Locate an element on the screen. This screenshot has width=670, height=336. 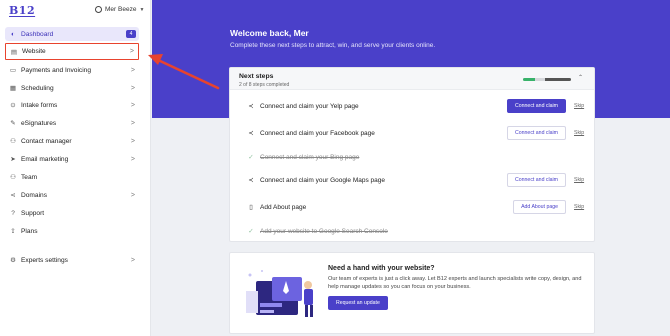
user-menu: Mer Beeze ▼ is located at coordinates (119, 9).